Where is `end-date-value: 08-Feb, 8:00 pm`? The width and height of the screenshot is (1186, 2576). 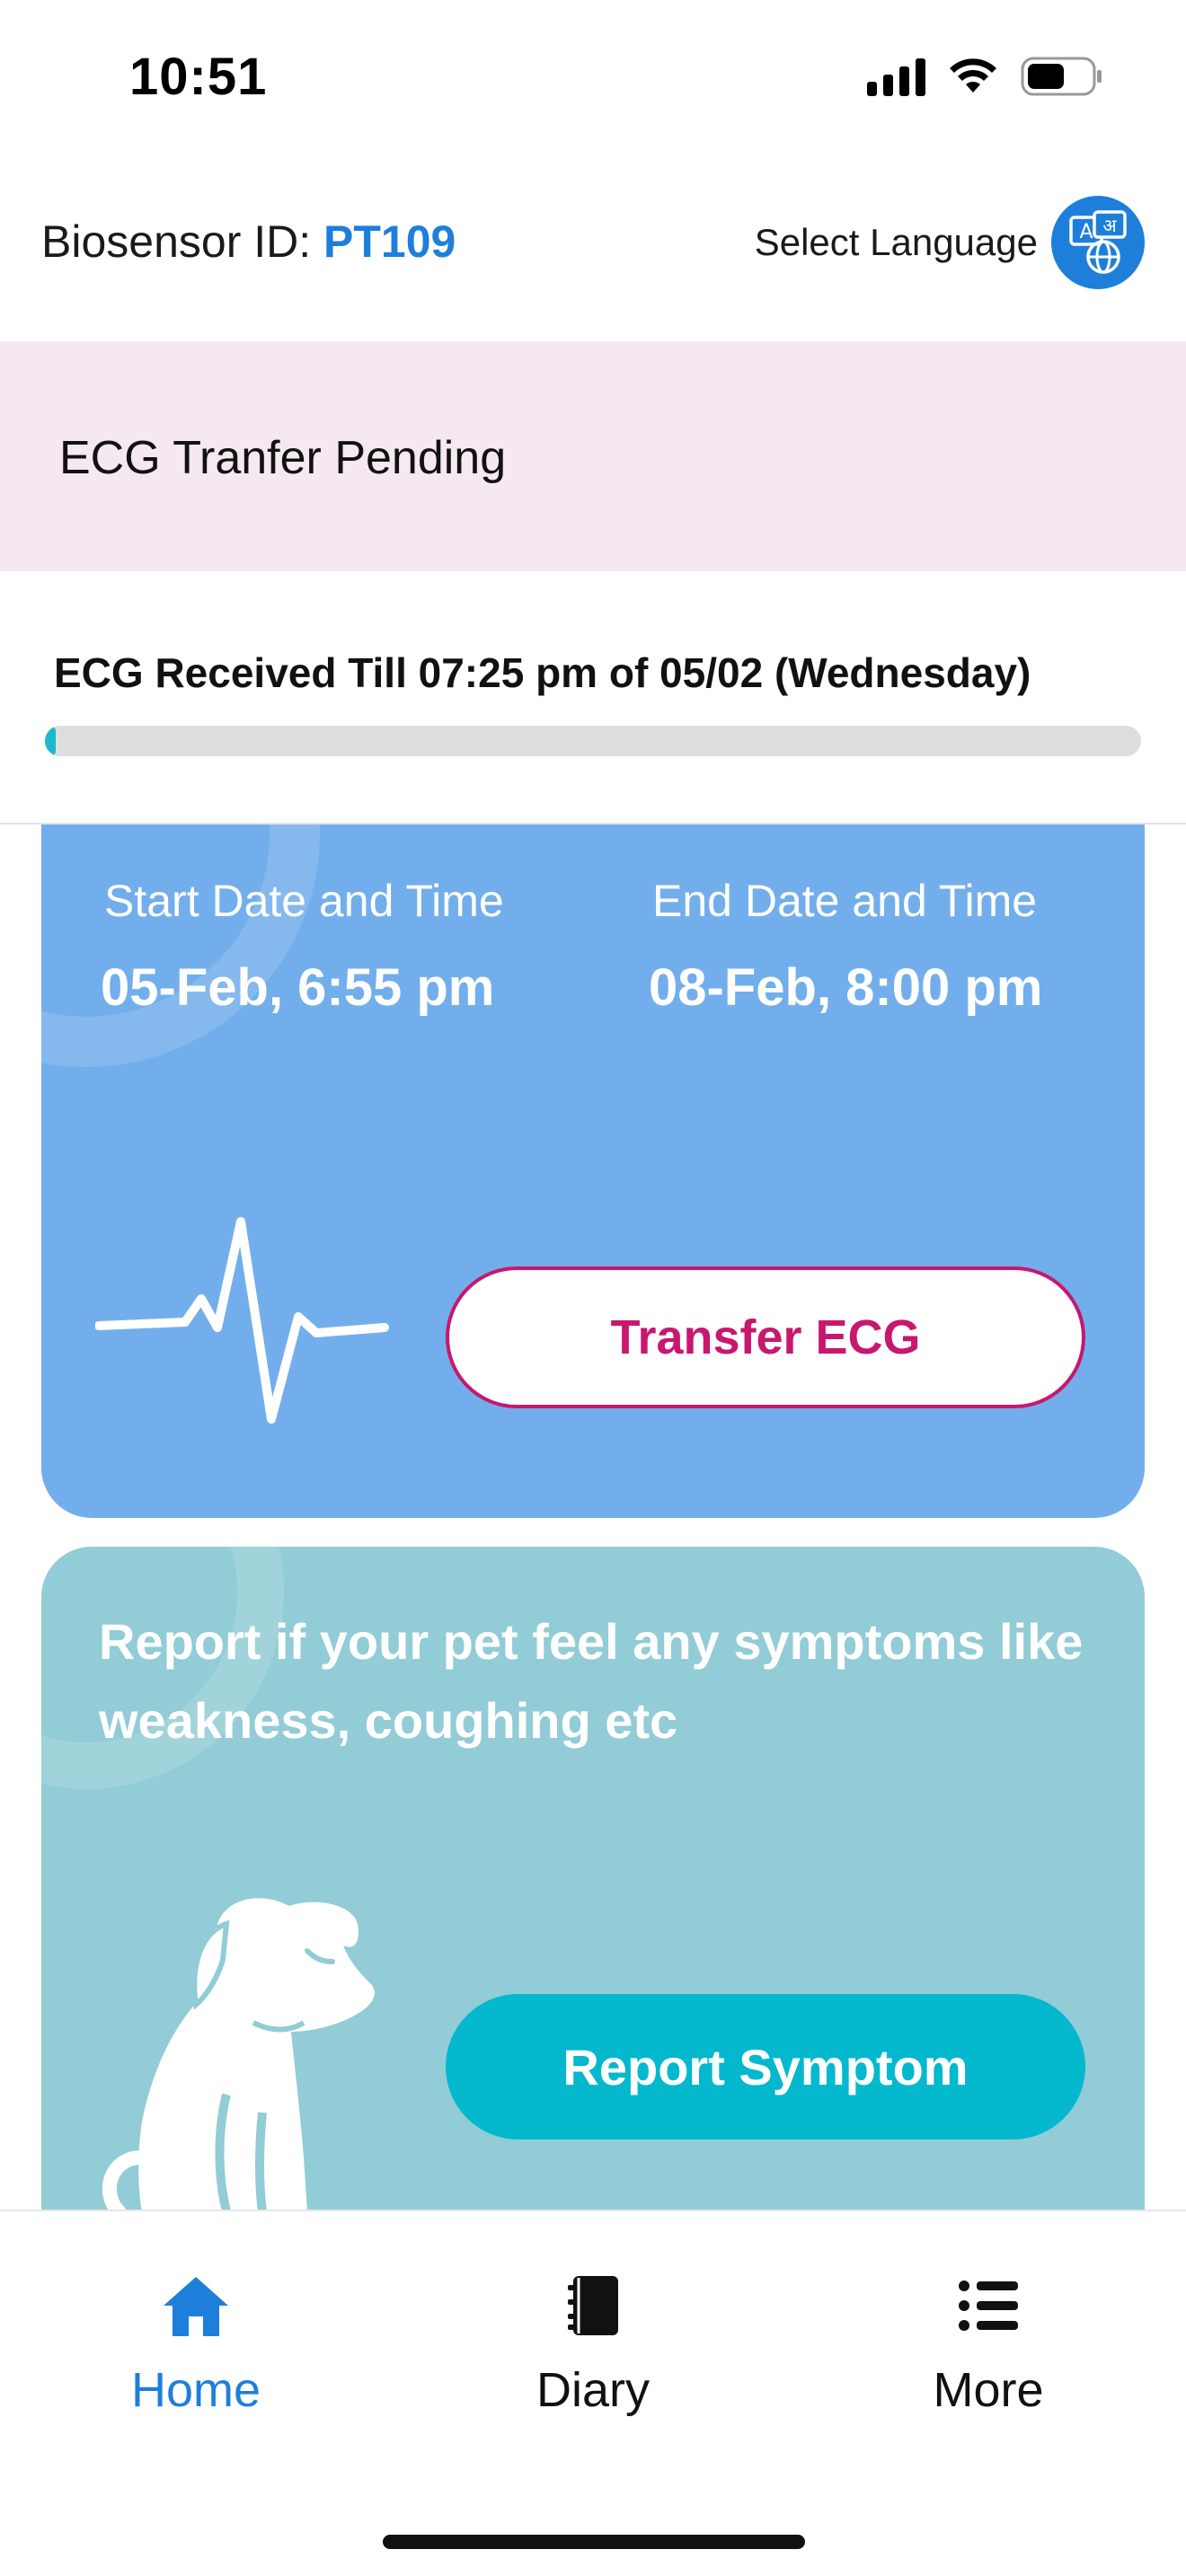 end-date-value: 08-Feb, 8:00 pm is located at coordinates (846, 987).